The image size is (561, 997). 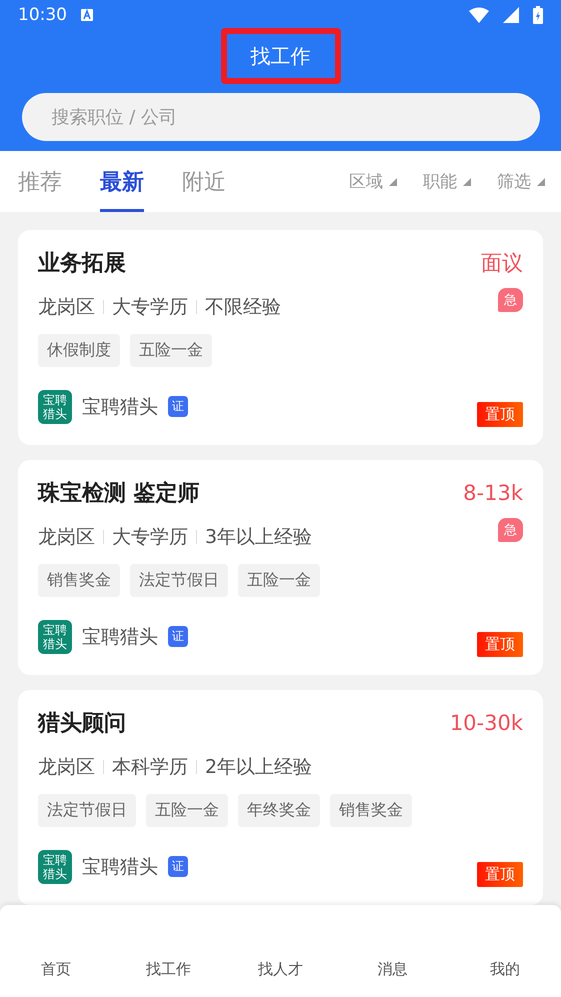 I want to click on job-title: 珠宝检测 鉴定师, so click(x=119, y=494).